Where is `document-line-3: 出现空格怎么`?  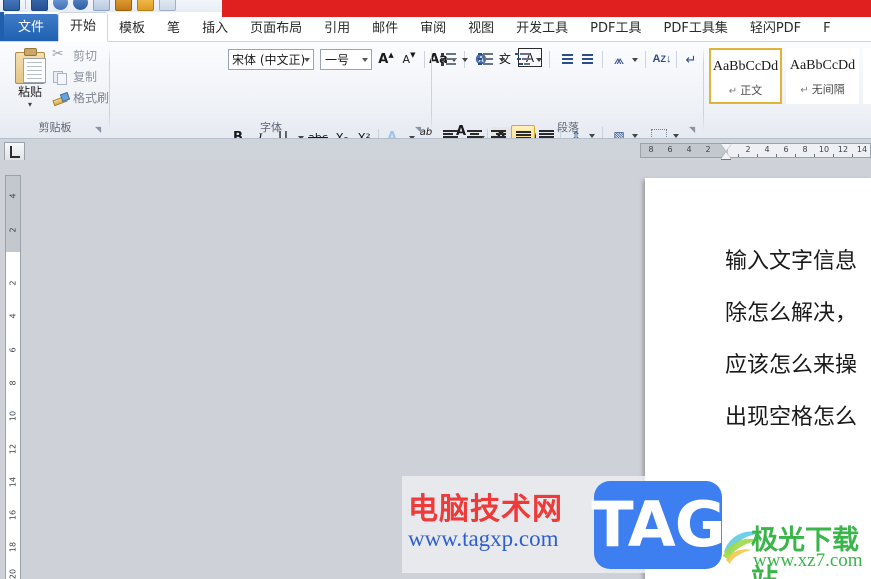
document-line-3: 出现空格怎么 is located at coordinates (791, 416).